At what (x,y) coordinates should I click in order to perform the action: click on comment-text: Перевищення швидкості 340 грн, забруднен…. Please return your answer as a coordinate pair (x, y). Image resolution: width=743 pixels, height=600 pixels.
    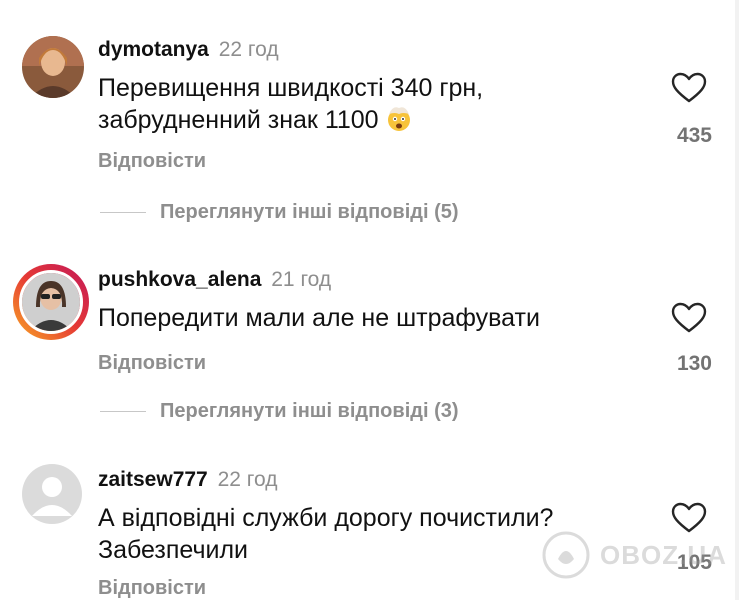
    Looking at the image, I should click on (378, 106).